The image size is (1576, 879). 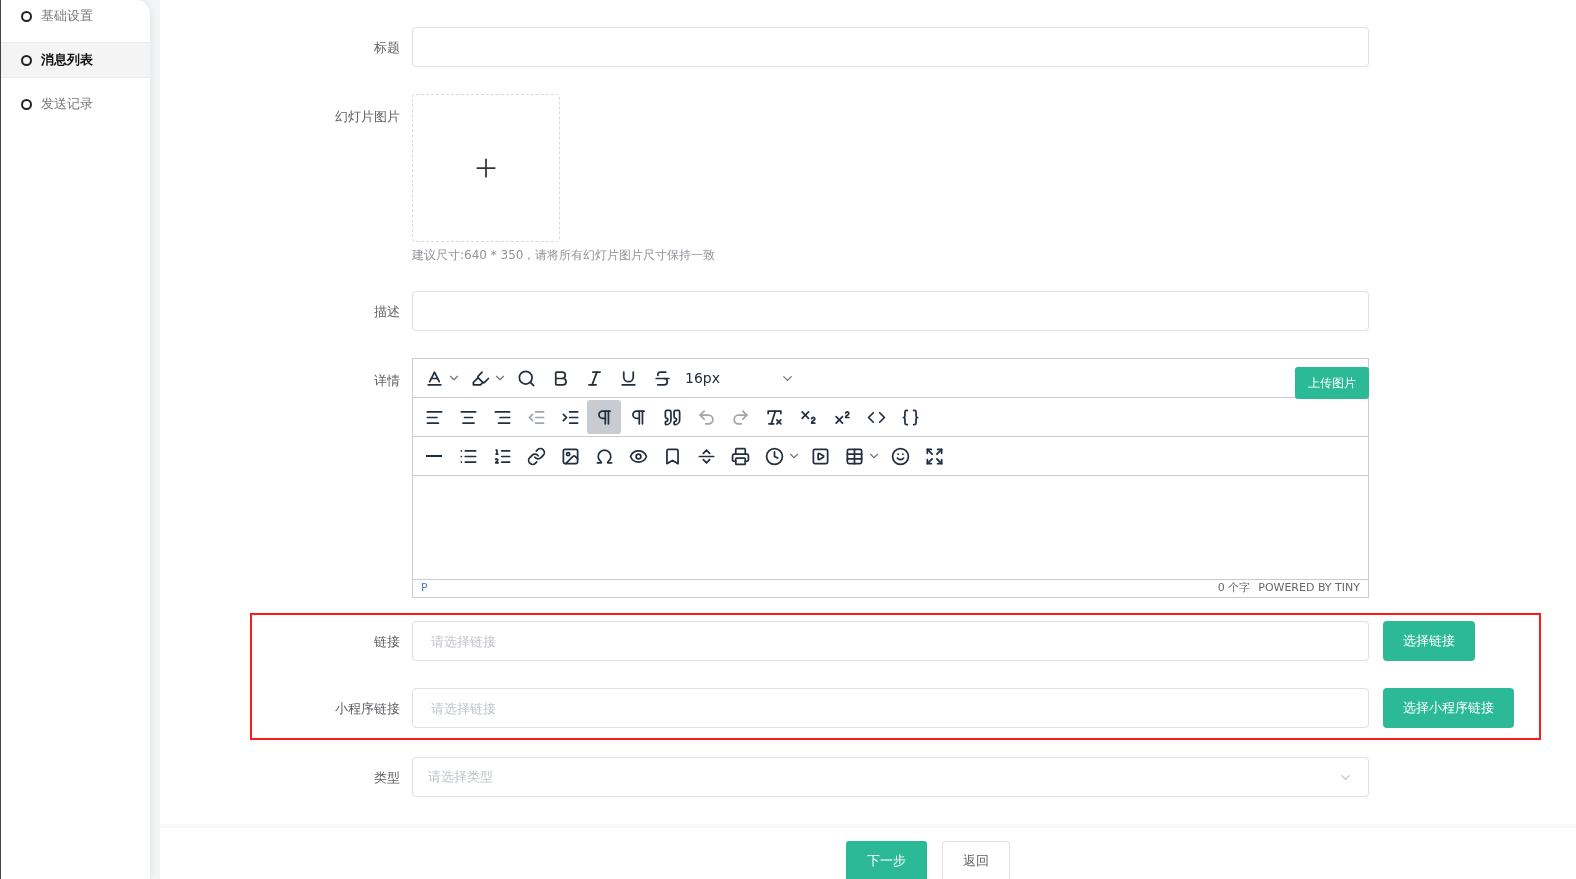 What do you see at coordinates (434, 378) in the screenshot?
I see `text-color-icon` at bounding box center [434, 378].